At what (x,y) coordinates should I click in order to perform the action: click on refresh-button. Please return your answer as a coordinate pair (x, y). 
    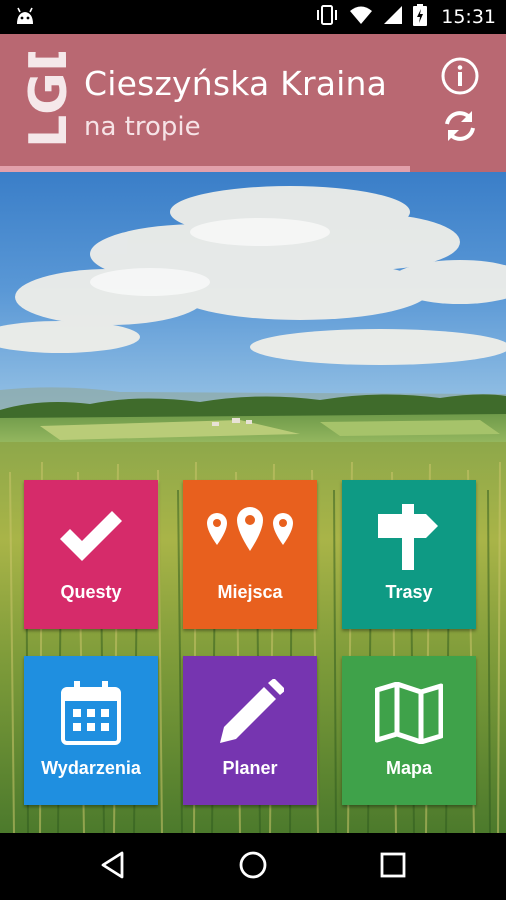
    Looking at the image, I should click on (460, 128).